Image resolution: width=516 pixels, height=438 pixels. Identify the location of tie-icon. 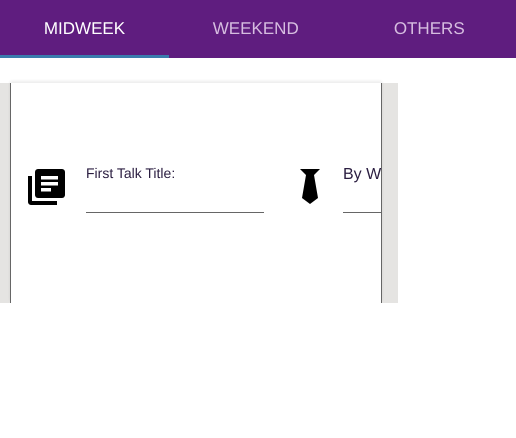
(310, 186).